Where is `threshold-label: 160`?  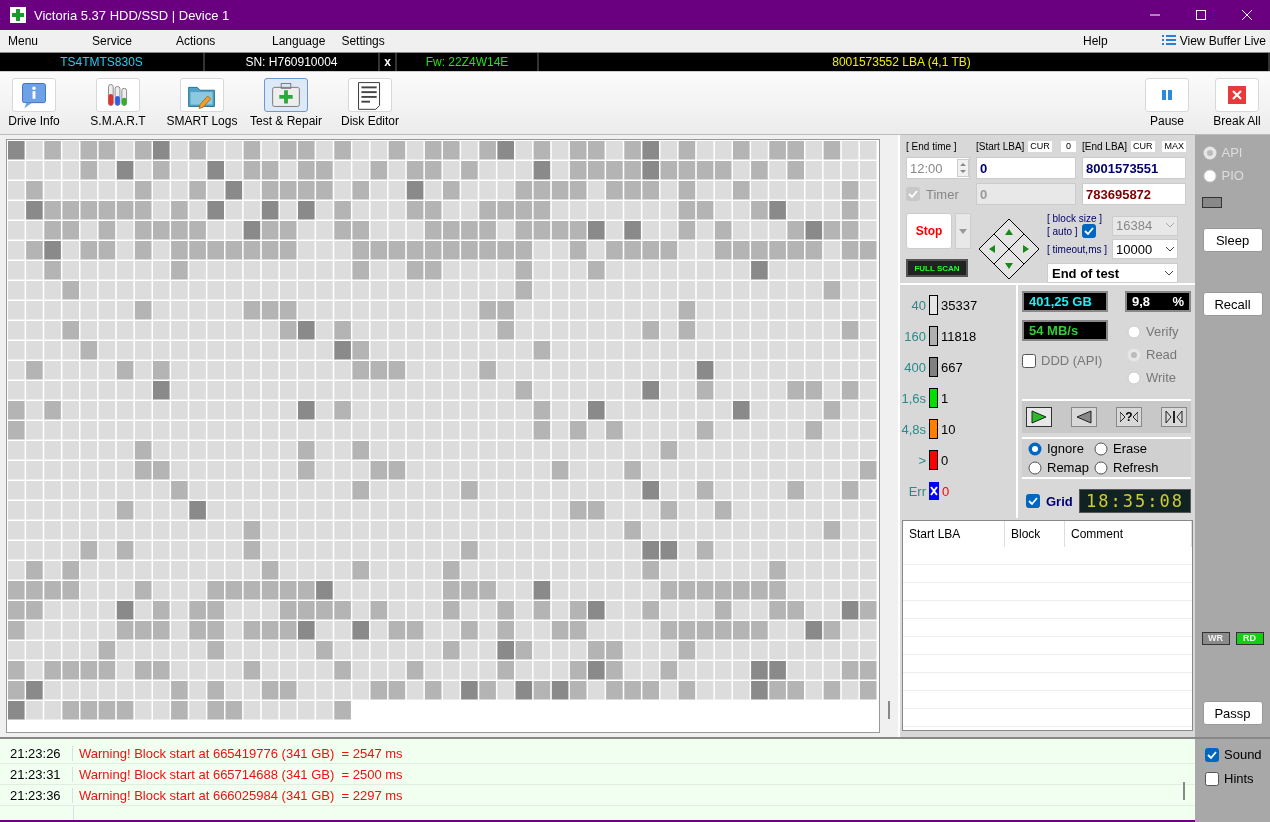 threshold-label: 160 is located at coordinates (914, 336).